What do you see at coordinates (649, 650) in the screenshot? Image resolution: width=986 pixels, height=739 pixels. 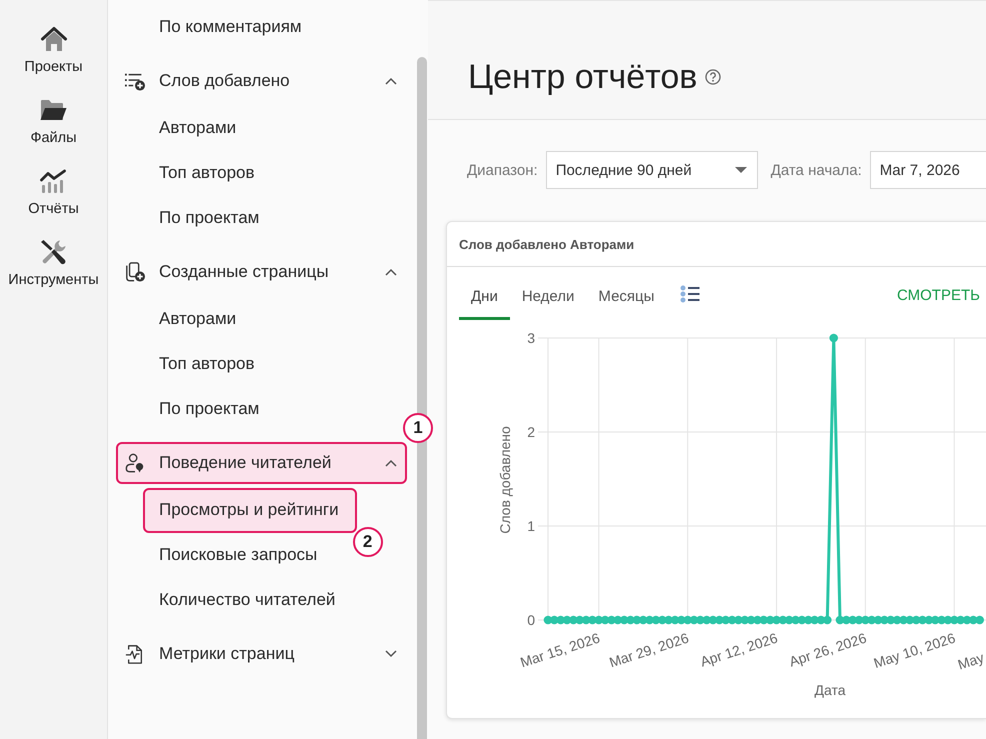 I see `x-tick-label: Mar 29, 2026` at bounding box center [649, 650].